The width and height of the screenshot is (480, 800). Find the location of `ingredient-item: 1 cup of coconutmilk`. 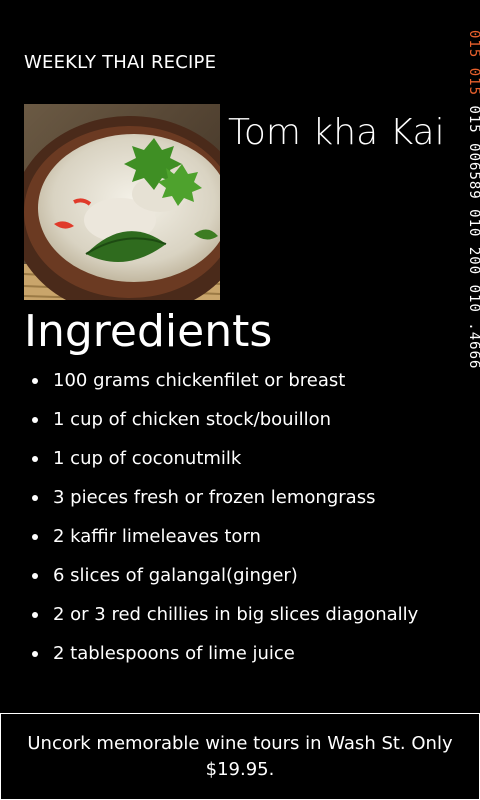

ingredient-item: 1 cup of coconutmilk is located at coordinates (234, 459).